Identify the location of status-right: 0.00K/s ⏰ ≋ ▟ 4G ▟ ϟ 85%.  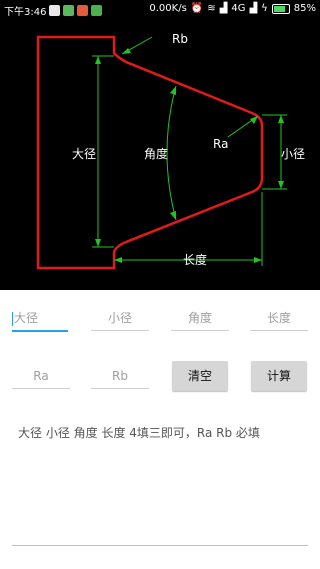
(232, 8).